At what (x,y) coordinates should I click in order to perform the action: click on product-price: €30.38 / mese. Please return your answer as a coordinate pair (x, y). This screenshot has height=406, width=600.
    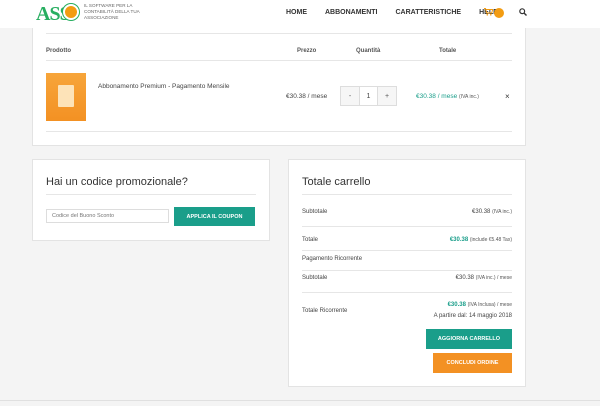
    Looking at the image, I should click on (307, 96).